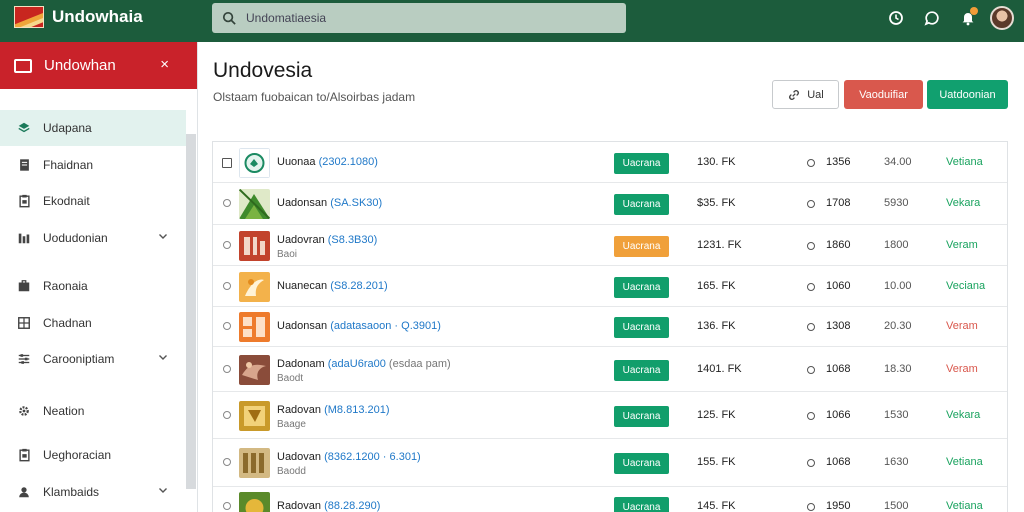 The width and height of the screenshot is (1024, 512). Describe the element at coordinates (291, 471) in the screenshot. I see `product-tag: Baodd` at that location.